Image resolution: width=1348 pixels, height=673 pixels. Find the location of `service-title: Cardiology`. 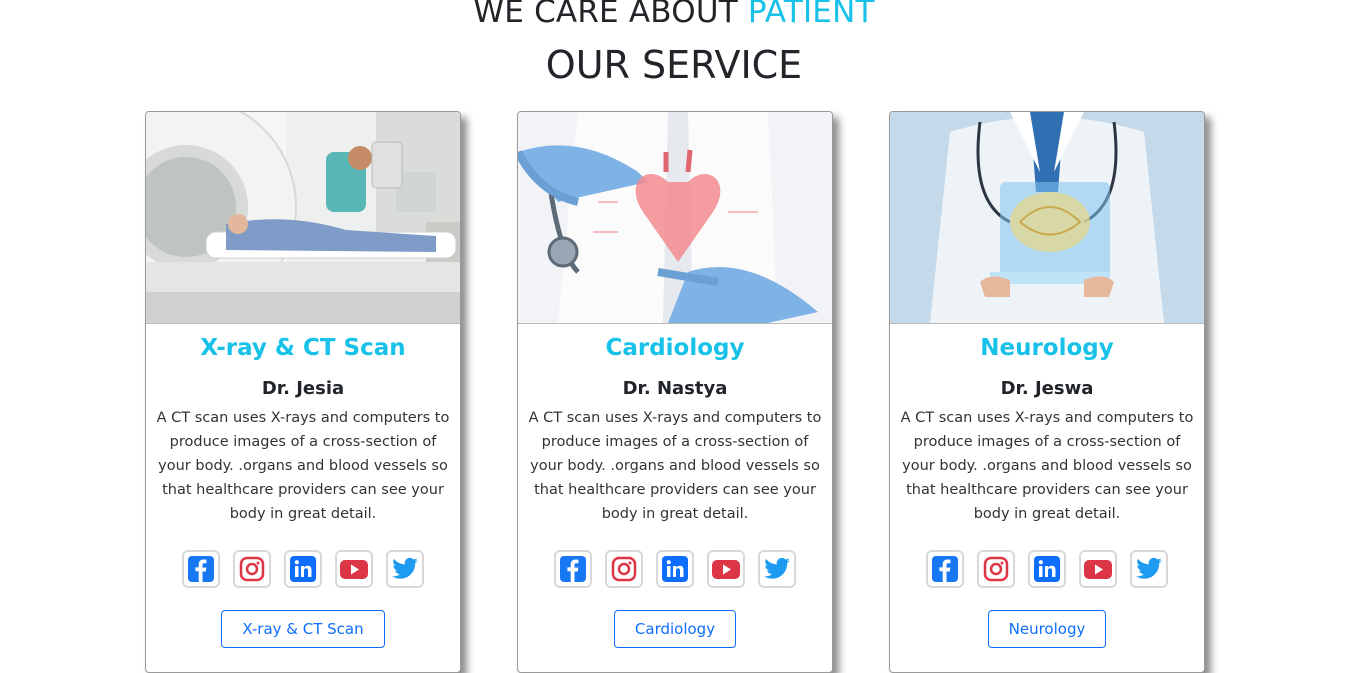

service-title: Cardiology is located at coordinates (675, 348).